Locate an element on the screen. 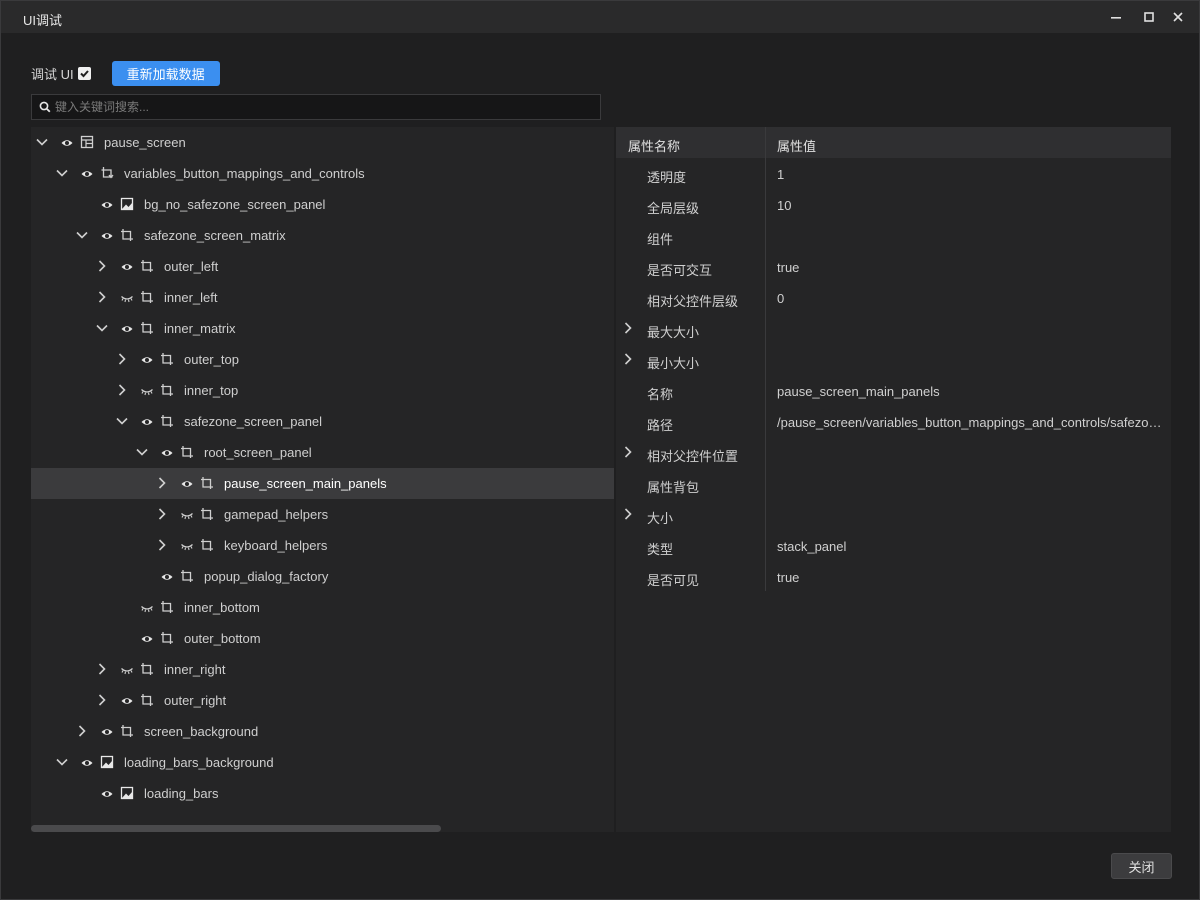 The width and height of the screenshot is (1200, 900). tree-item: pause_screen is located at coordinates (322, 142).